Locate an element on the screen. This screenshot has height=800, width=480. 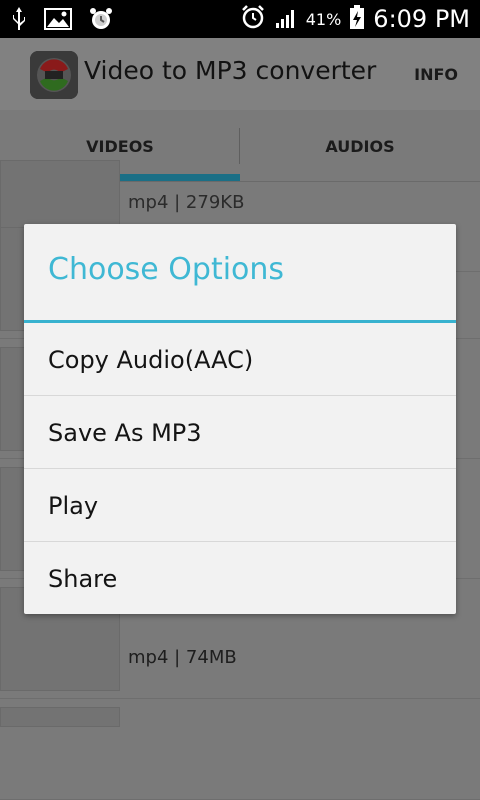
alarm-app-icon is located at coordinates (101, 21).